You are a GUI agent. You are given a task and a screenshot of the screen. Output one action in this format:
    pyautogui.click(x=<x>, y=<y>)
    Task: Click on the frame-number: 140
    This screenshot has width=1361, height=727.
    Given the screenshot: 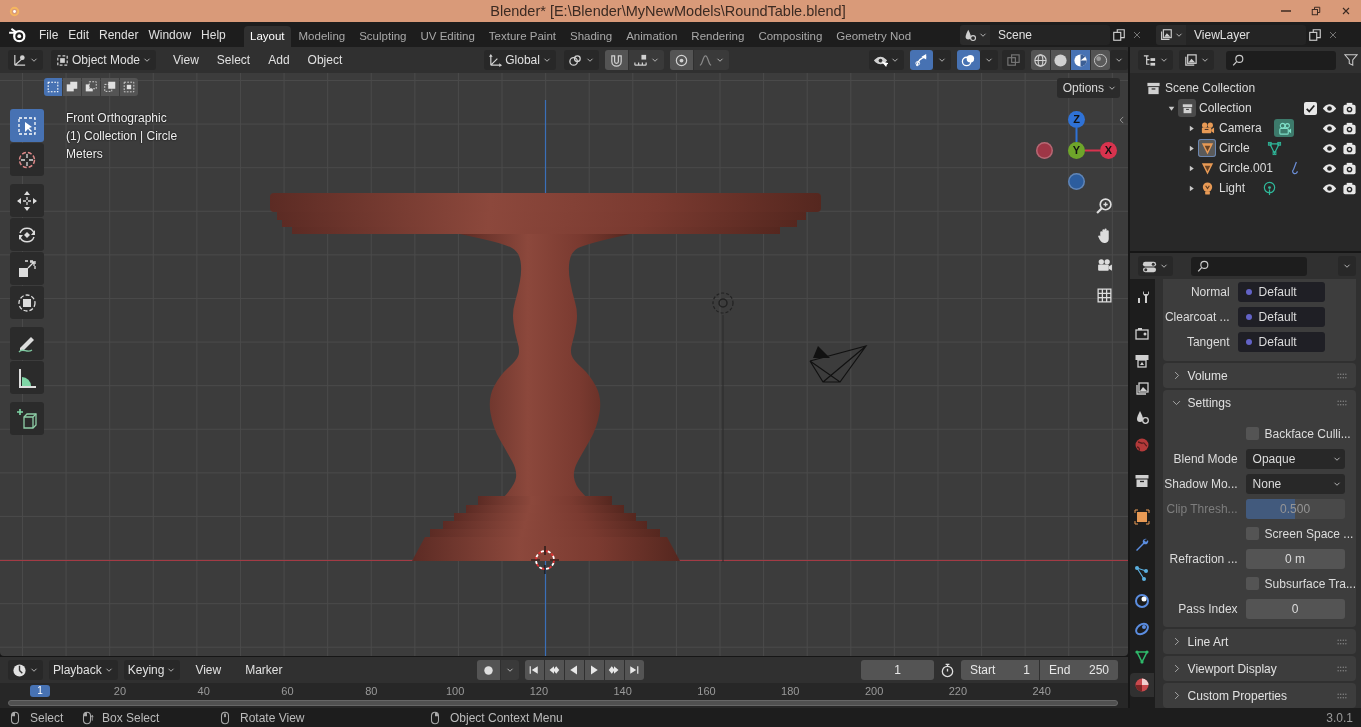 What is the action you would take?
    pyautogui.click(x=622, y=691)
    